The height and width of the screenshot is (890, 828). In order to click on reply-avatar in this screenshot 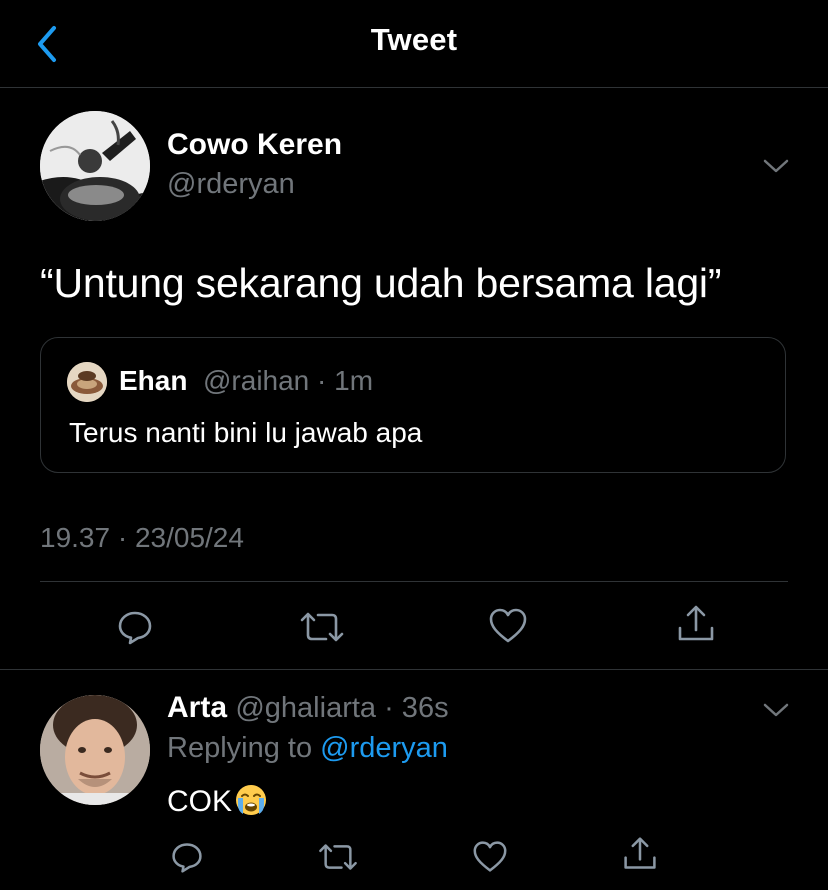, I will do `click(95, 750)`.